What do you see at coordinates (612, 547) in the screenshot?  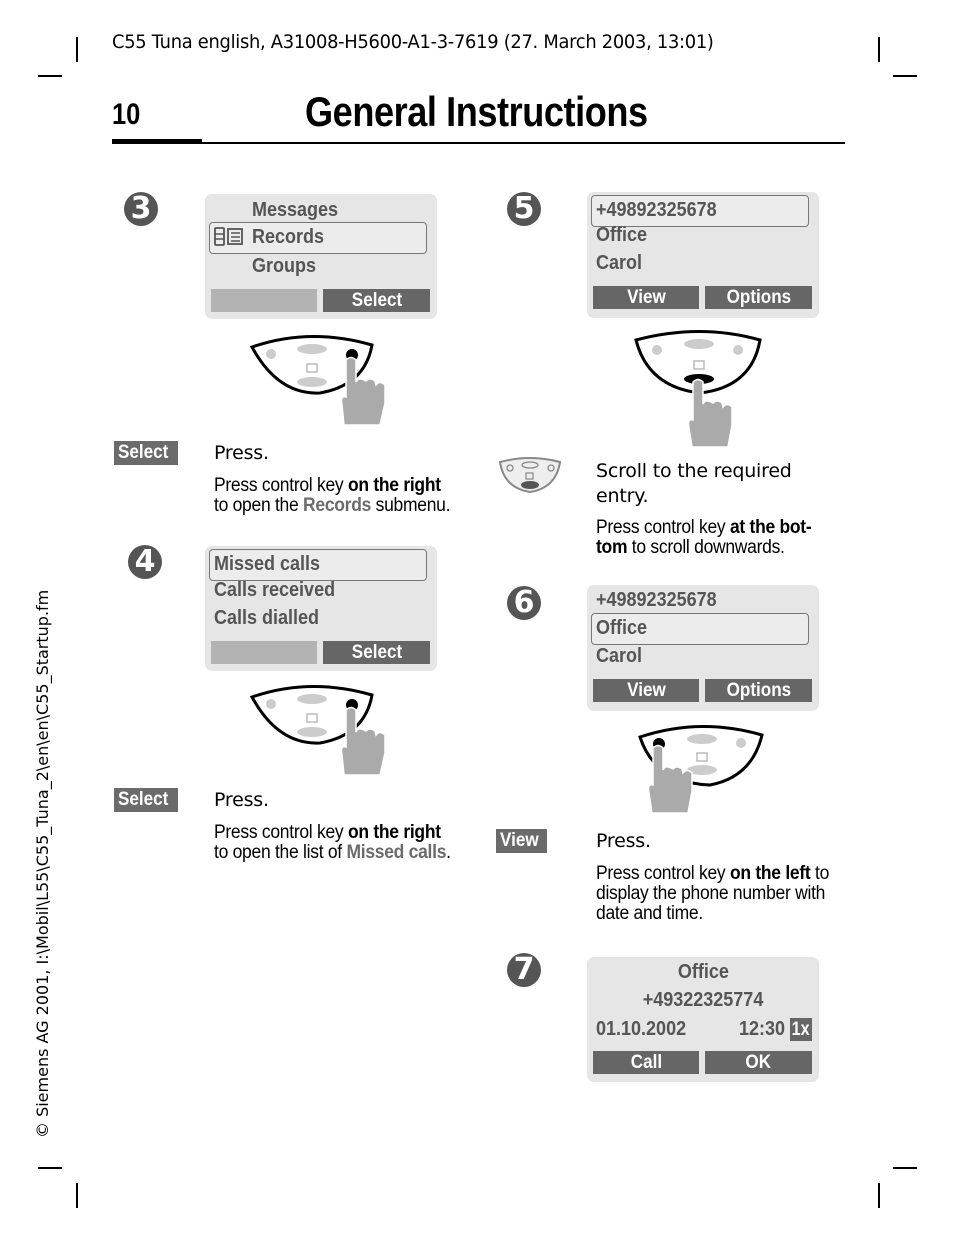 I see `desc-bold: tom` at bounding box center [612, 547].